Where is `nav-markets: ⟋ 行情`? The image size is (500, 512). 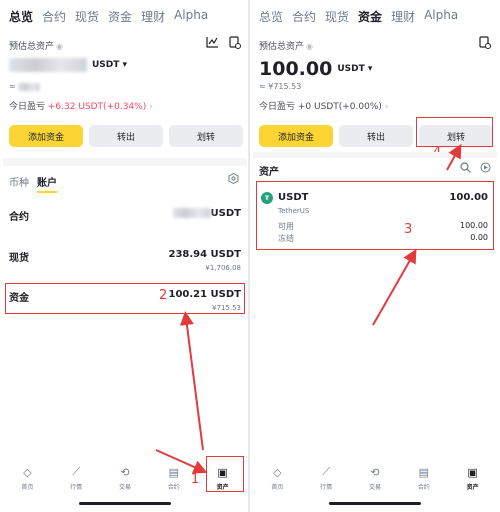
nav-markets: ⟋ 行情 is located at coordinates (326, 478).